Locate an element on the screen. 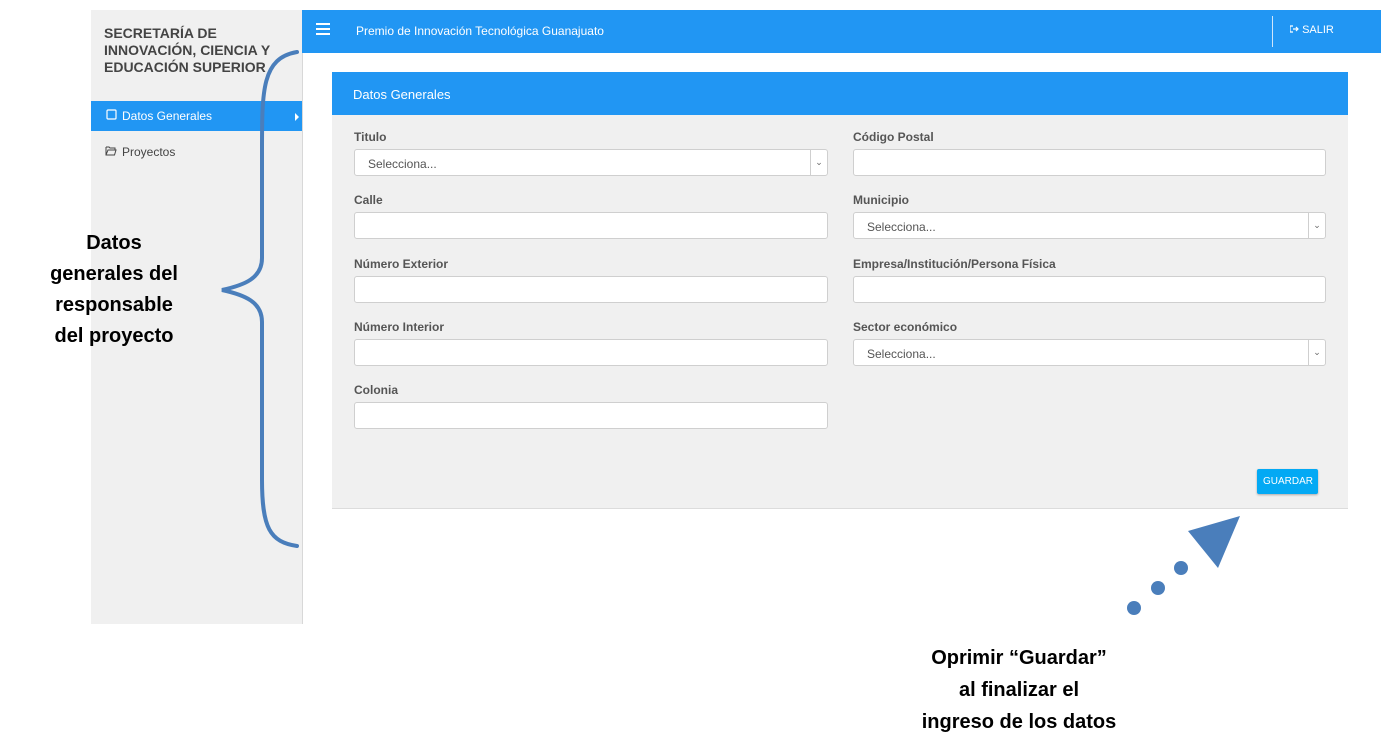  numero-interior-input is located at coordinates (591, 352).